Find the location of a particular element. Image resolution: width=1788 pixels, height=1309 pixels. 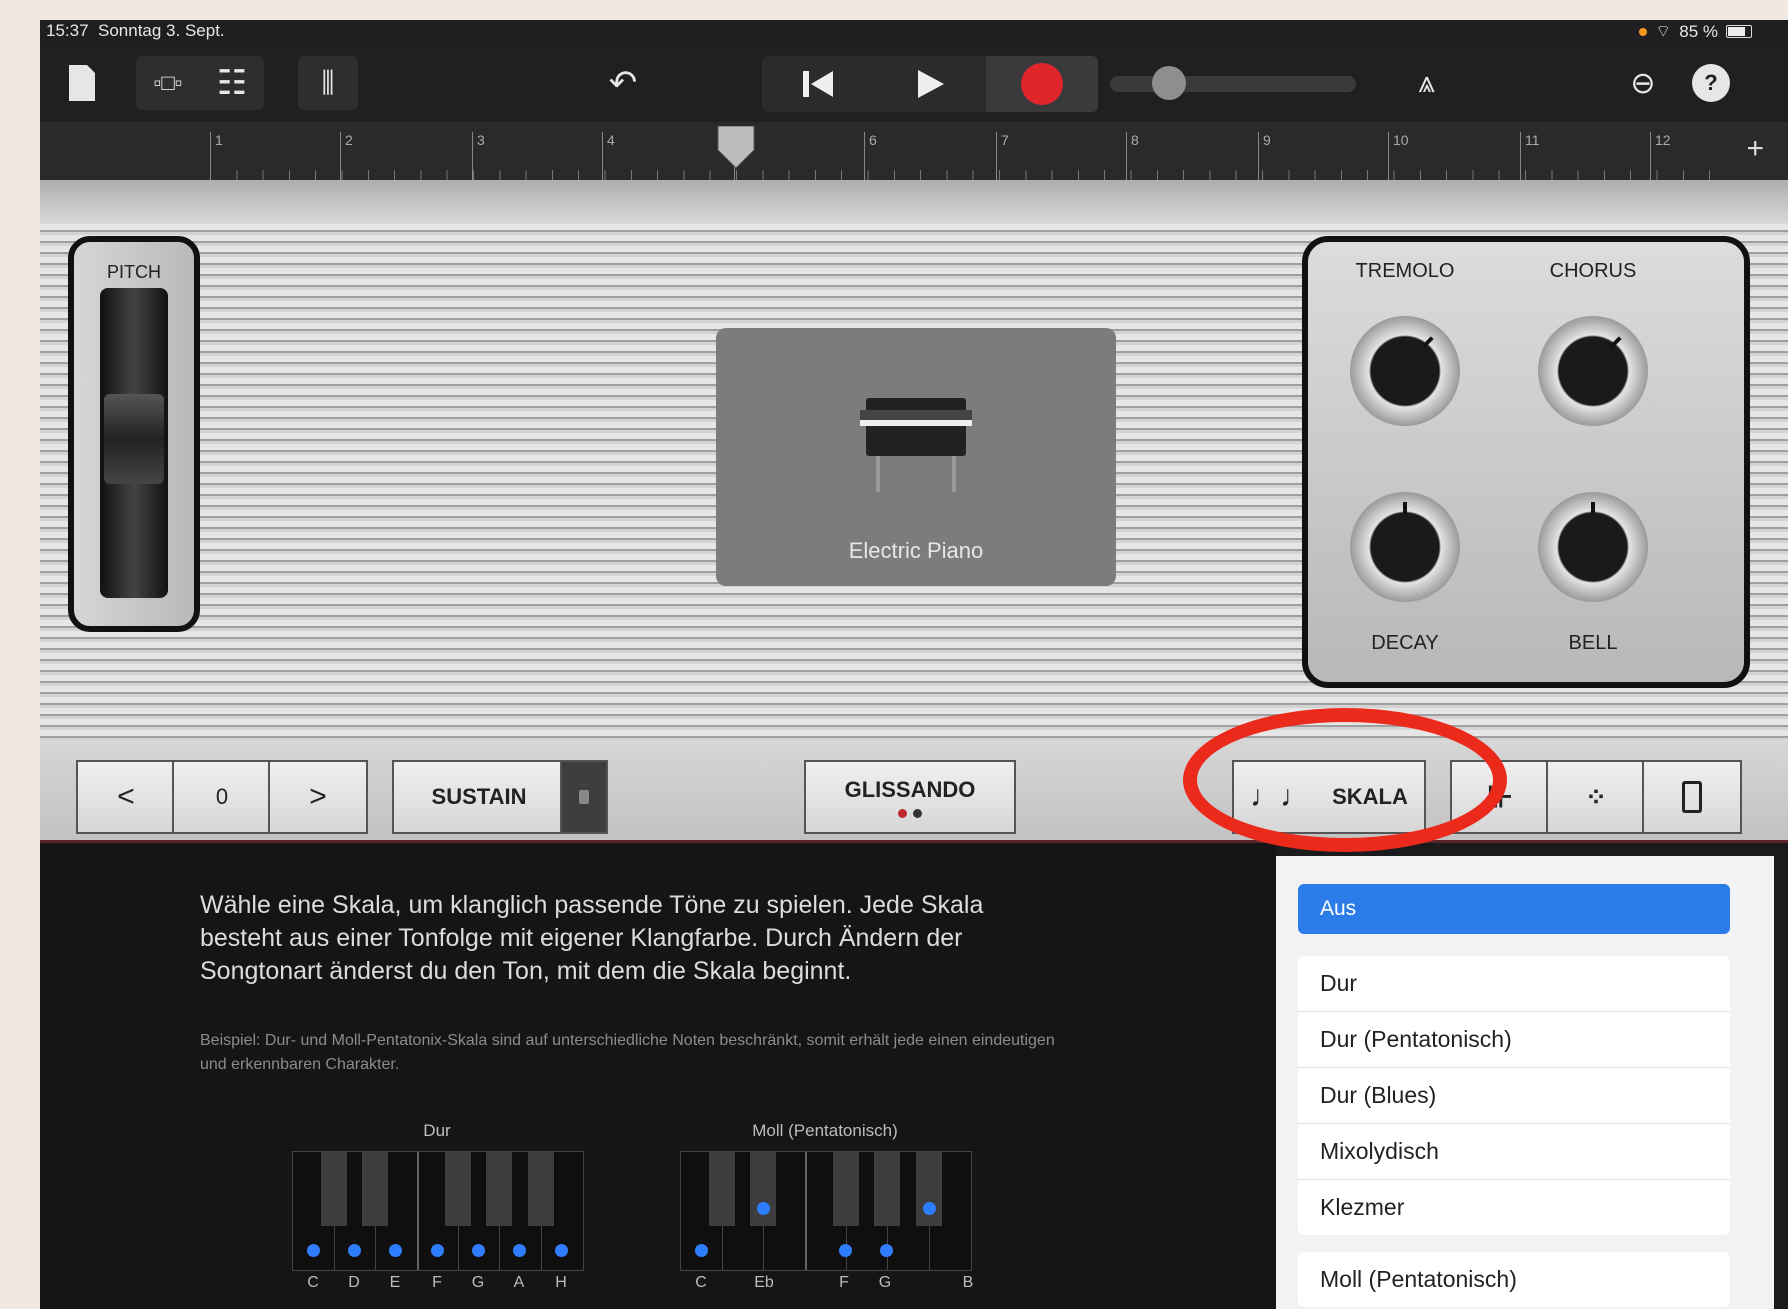

bar-11: 11 is located at coordinates (1530, 156).